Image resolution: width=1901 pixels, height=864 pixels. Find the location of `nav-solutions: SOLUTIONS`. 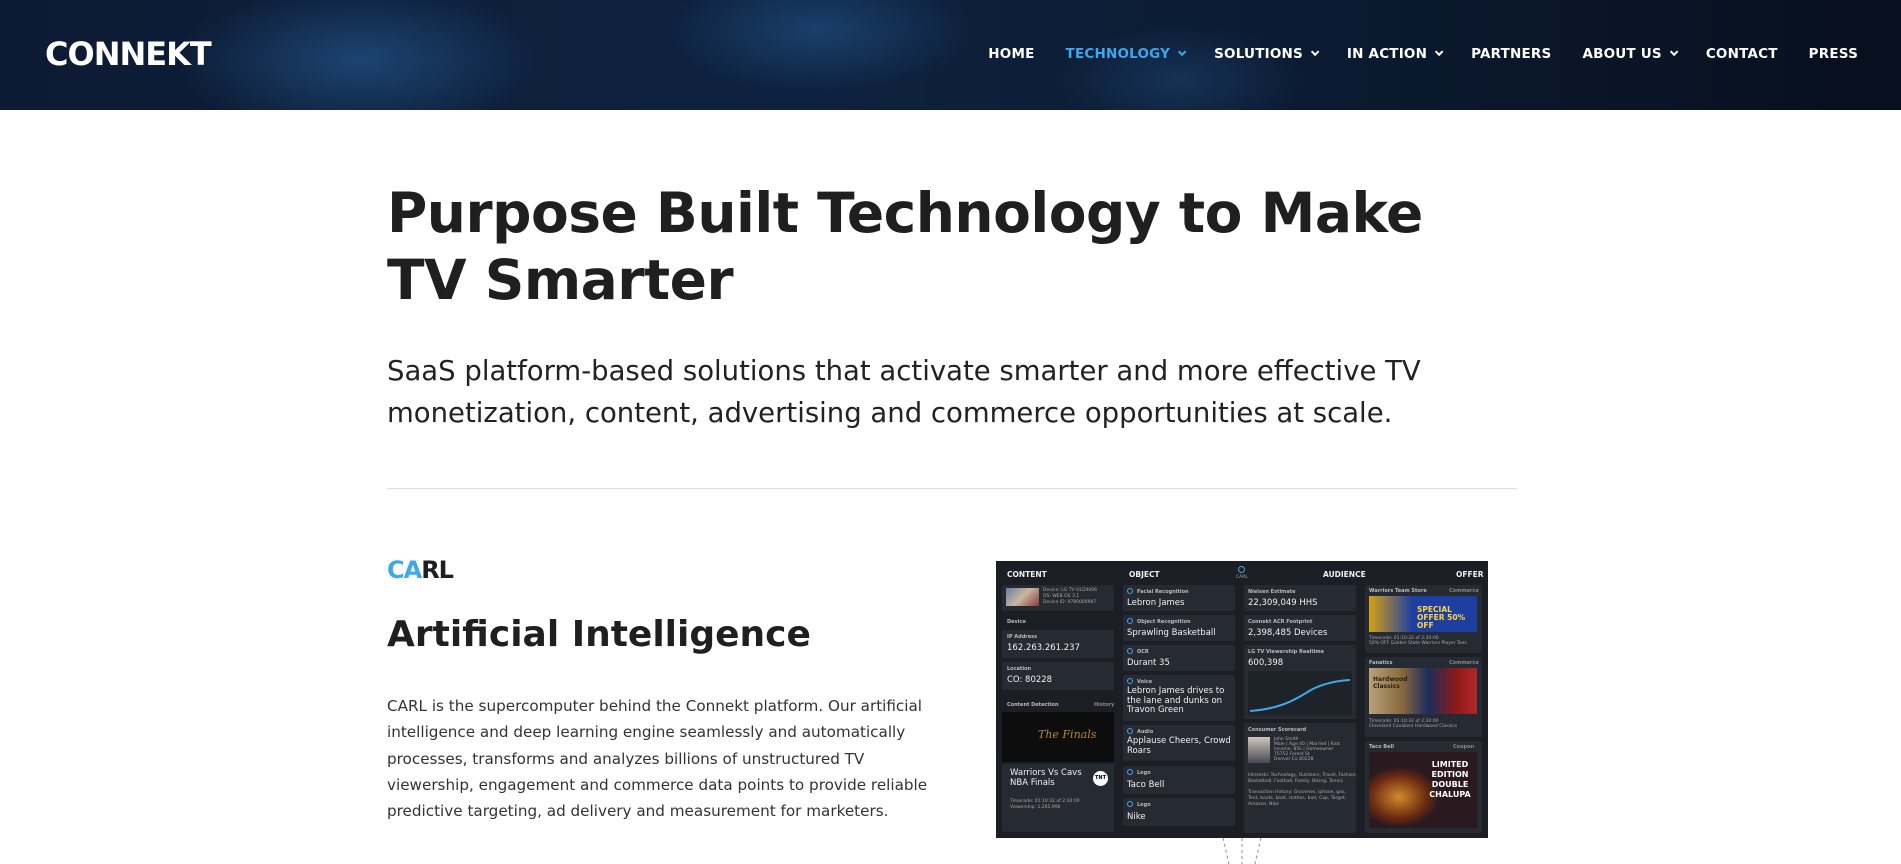

nav-solutions: SOLUTIONS is located at coordinates (1267, 54).